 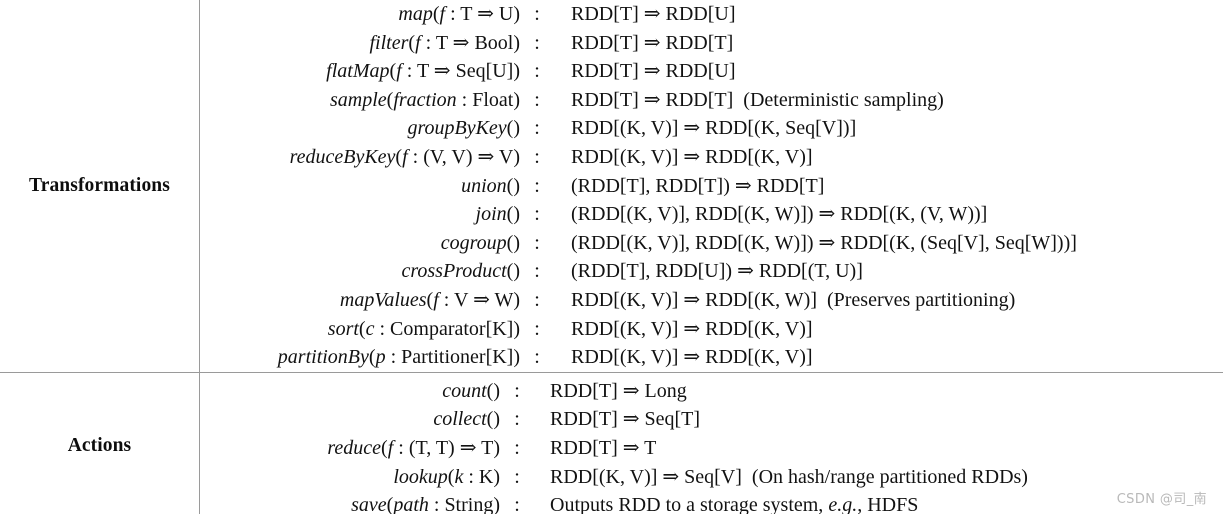 What do you see at coordinates (652, 42) in the screenshot?
I see `api-type: RDD[T] ⇒ RDD[T]` at bounding box center [652, 42].